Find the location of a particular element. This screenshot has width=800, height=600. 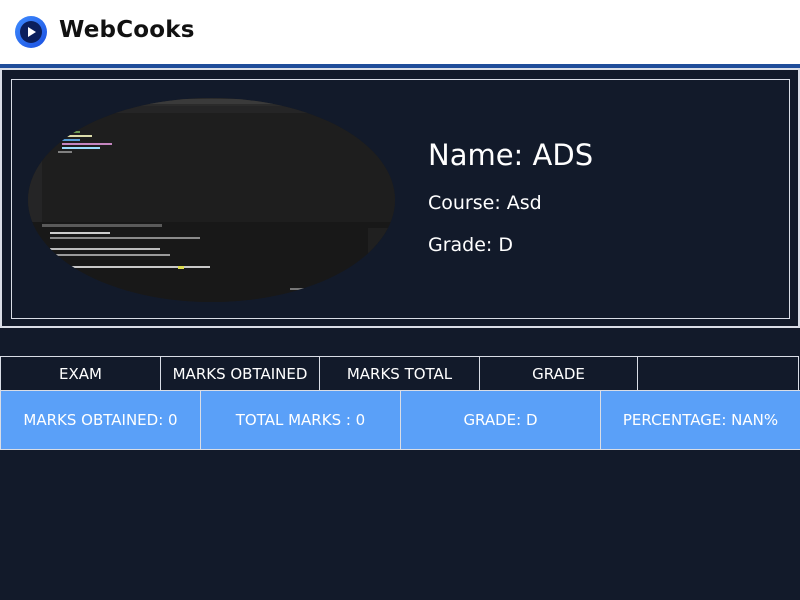

summary-marks-obtained: MARKS OBTAINED: 0 is located at coordinates (100, 420).